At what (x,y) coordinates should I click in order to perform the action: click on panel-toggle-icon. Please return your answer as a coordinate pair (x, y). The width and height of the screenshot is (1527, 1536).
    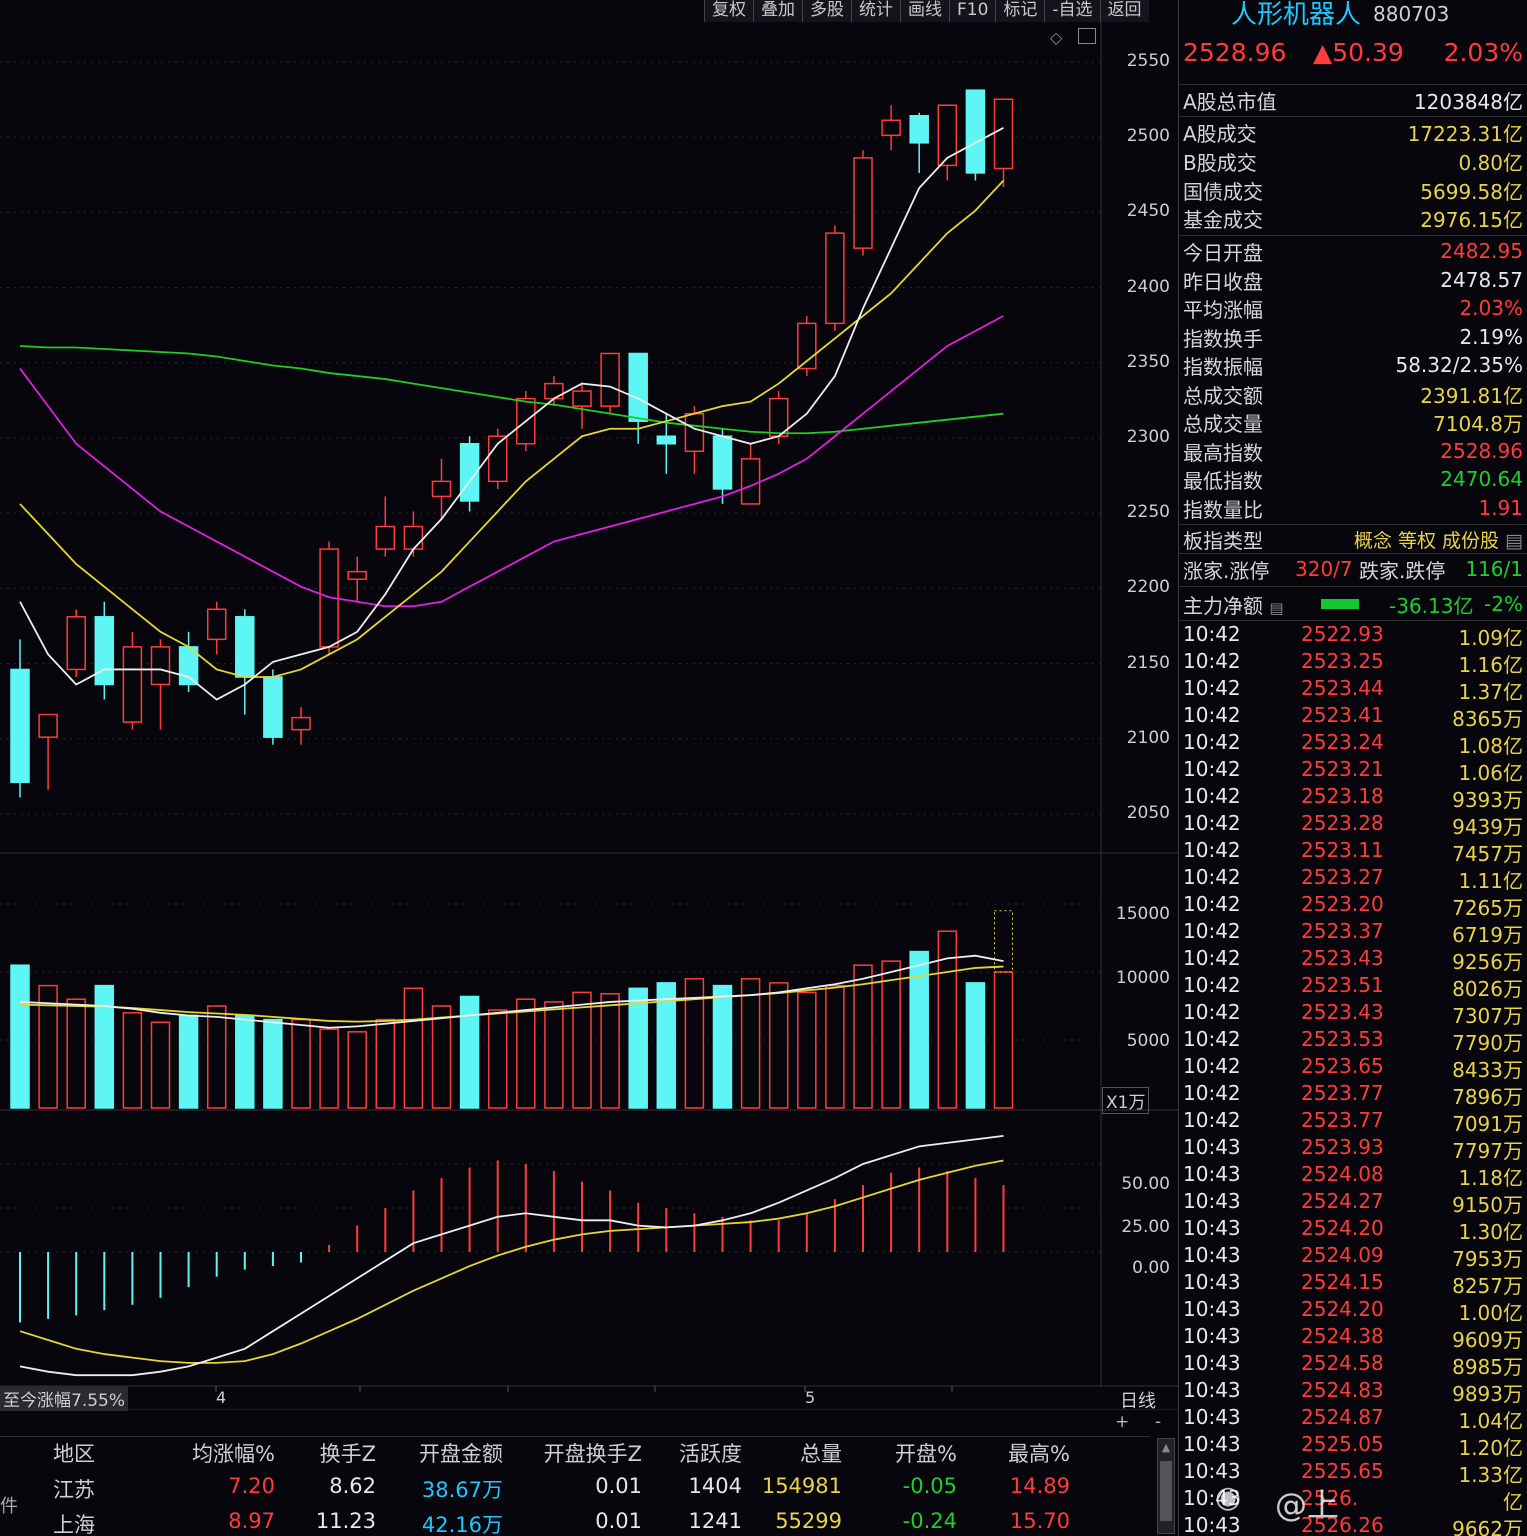
    Looking at the image, I should click on (1087, 36).